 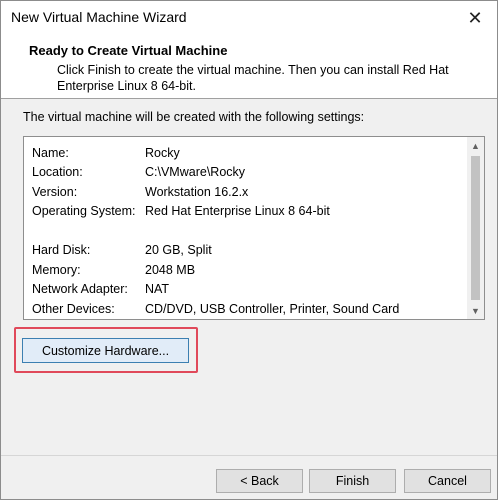 I want to click on header-title: Ready to Create Virtual Machine, so click(x=128, y=50).